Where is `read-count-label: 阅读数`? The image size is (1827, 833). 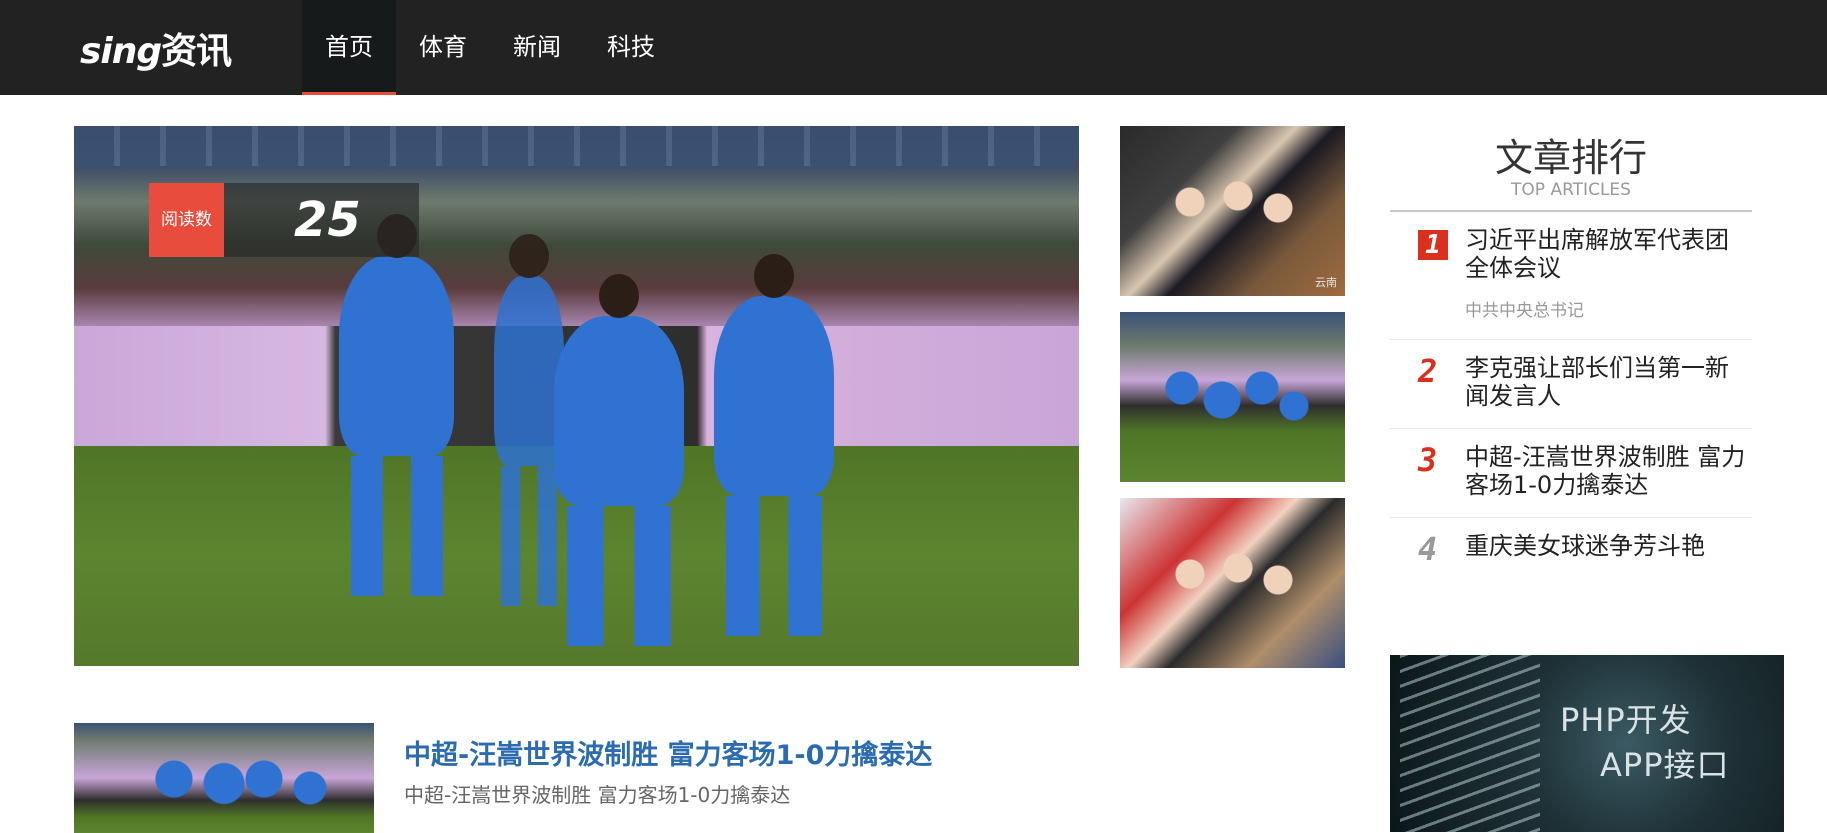
read-count-label: 阅读数 is located at coordinates (186, 220).